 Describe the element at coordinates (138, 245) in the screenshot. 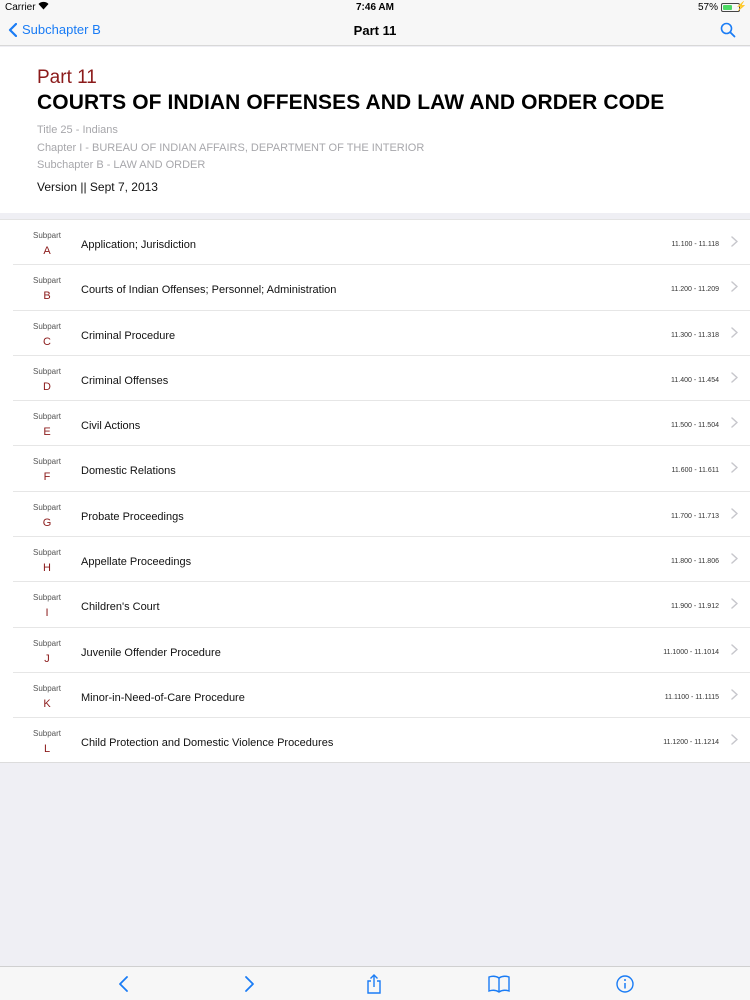

I see `subpart-title: Application; Jurisdiction` at that location.